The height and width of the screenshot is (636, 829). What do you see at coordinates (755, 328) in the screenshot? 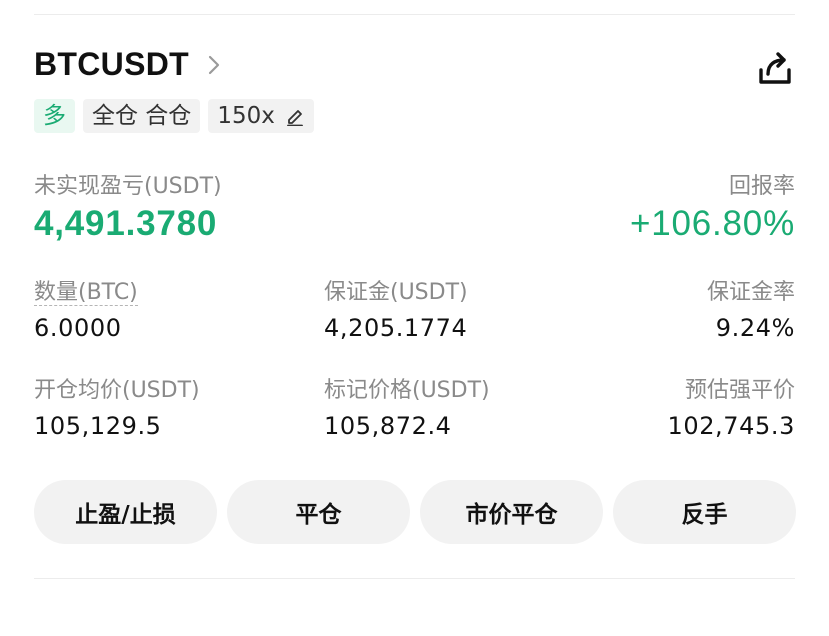
I see `margin-ratio-value: 9.24%` at bounding box center [755, 328].